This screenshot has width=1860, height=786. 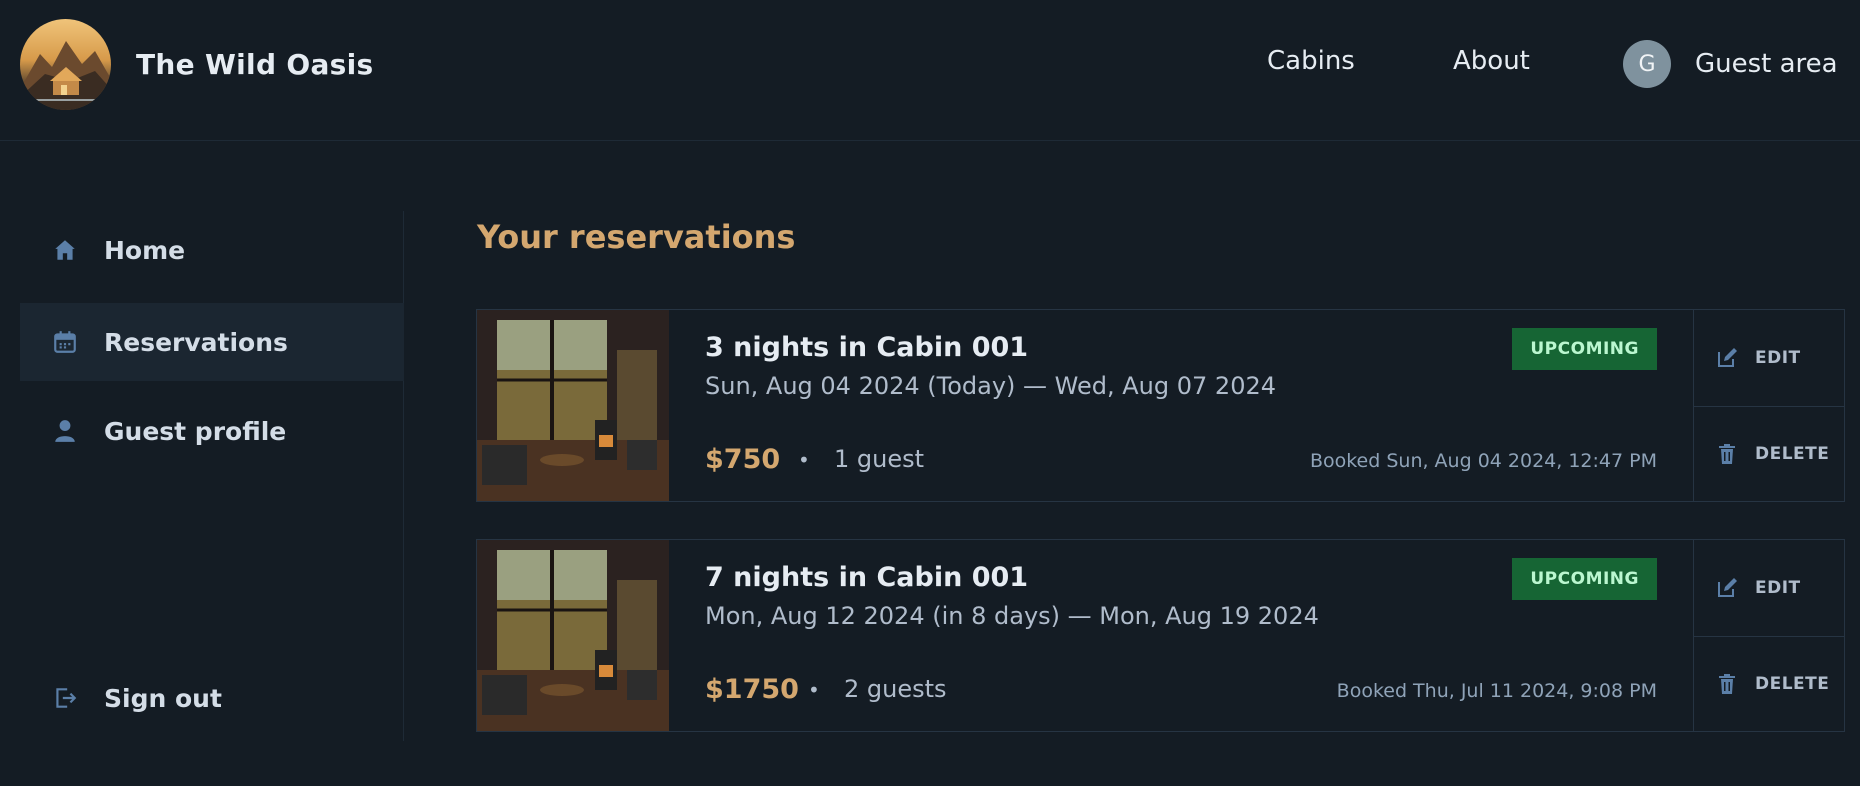 What do you see at coordinates (1496, 691) in the screenshot?
I see `reservation-booked-date: Booked Thu, Jul 11 2024, 9:08 PM` at bounding box center [1496, 691].